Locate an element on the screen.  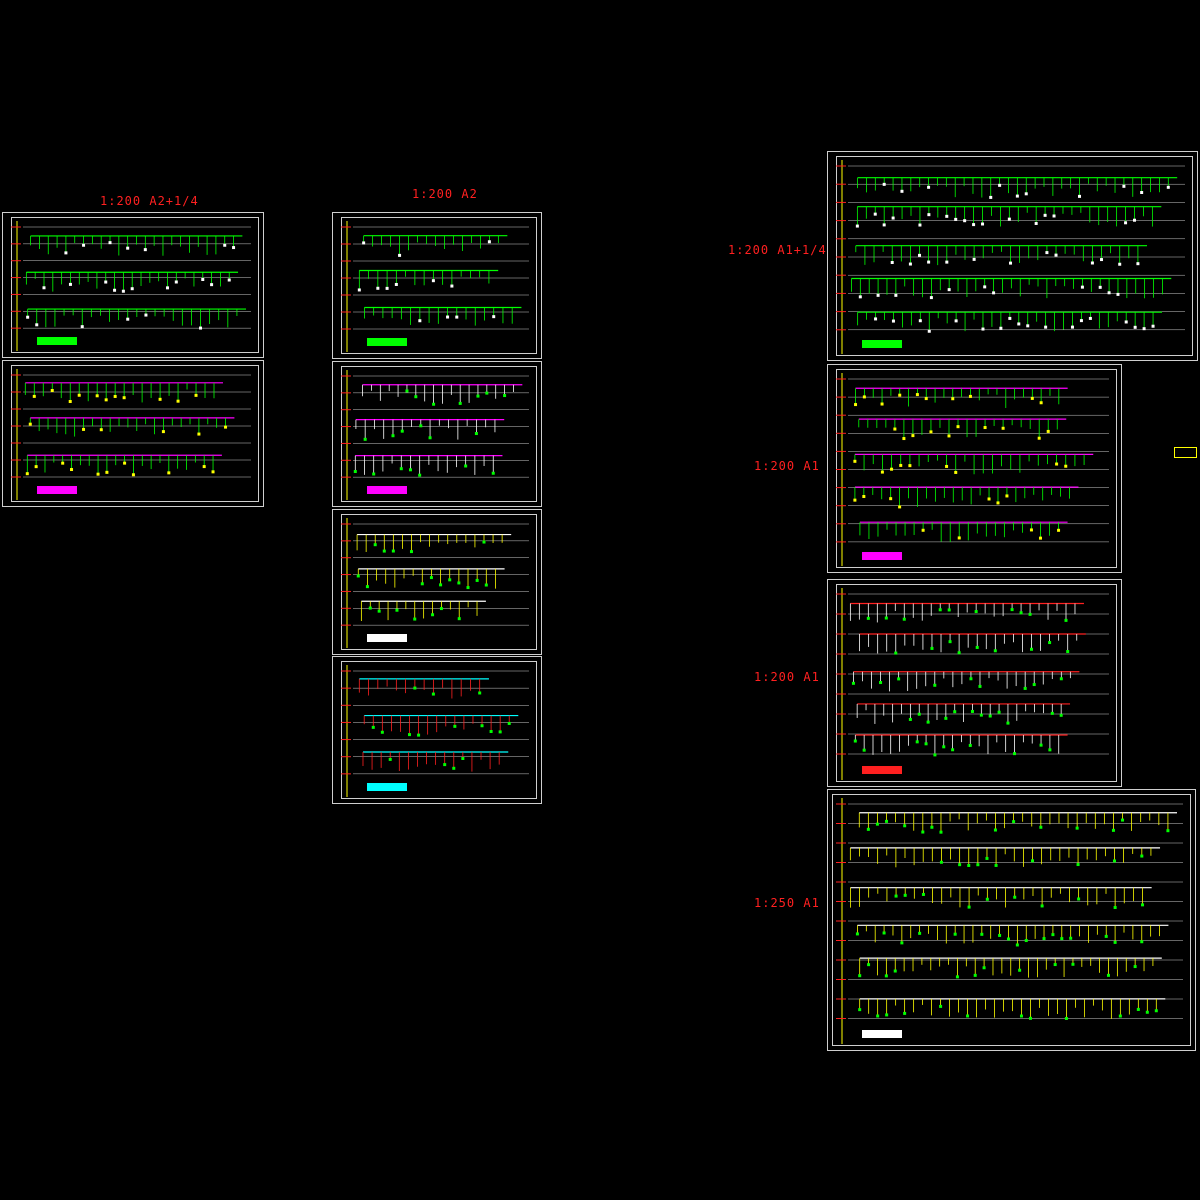
scale-label-right-2: 1:200 A1 is located at coordinates (787, 466).